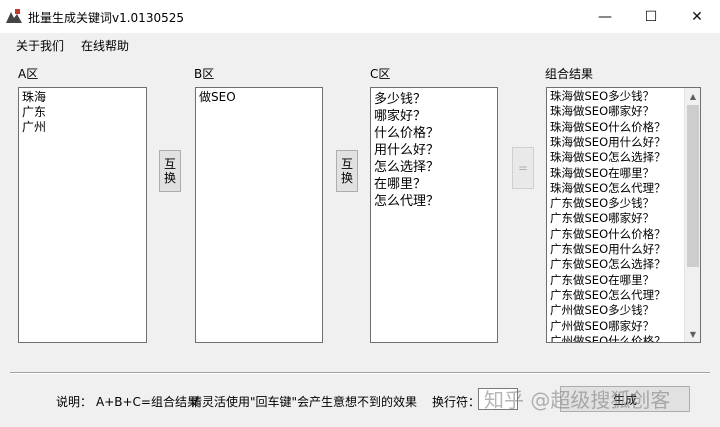 This screenshot has height=427, width=720. I want to click on list-item: 珠海做SEO怎么代理？, so click(608, 188).